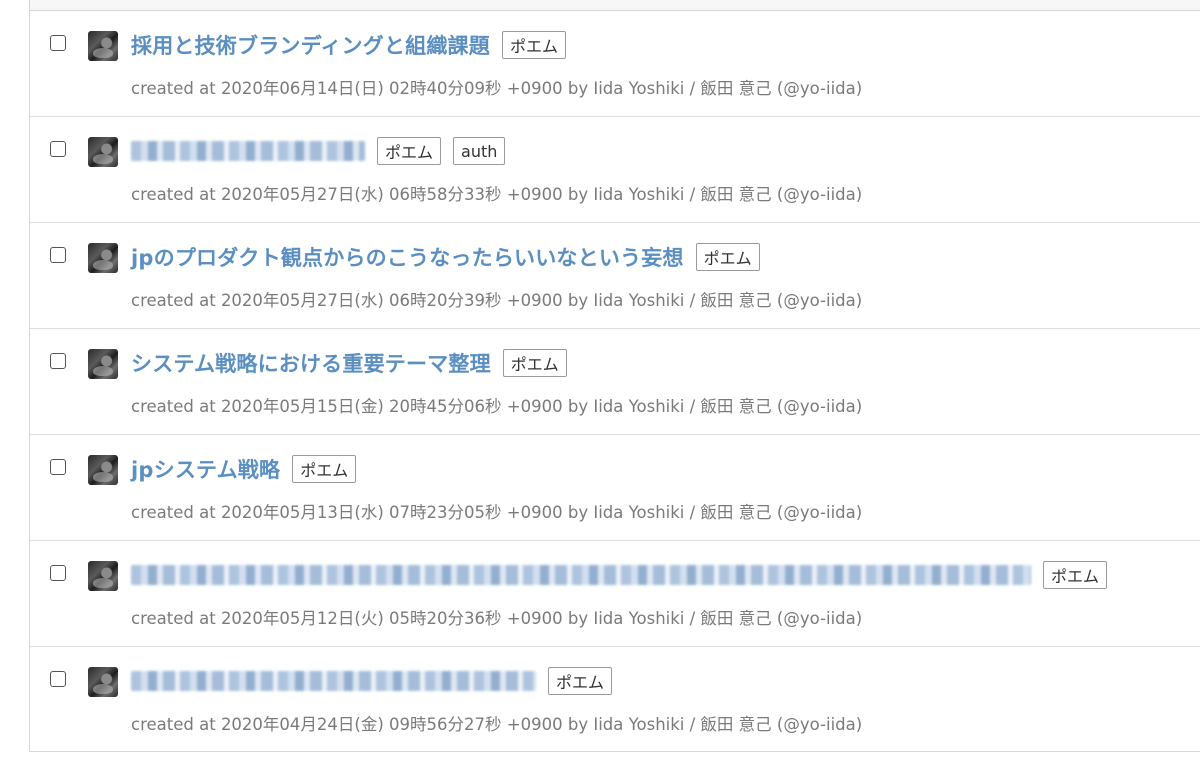 The width and height of the screenshot is (1200, 760). I want to click on post-title-link: jpシステム戦略, so click(205, 469).